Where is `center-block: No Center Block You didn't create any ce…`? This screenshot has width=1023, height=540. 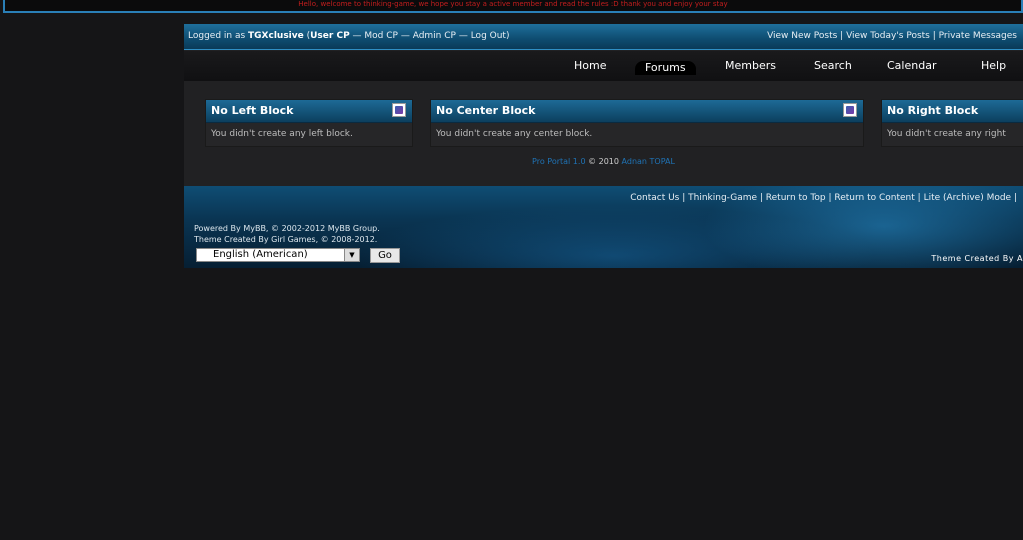
center-block: No Center Block You didn't create any ce… is located at coordinates (647, 123).